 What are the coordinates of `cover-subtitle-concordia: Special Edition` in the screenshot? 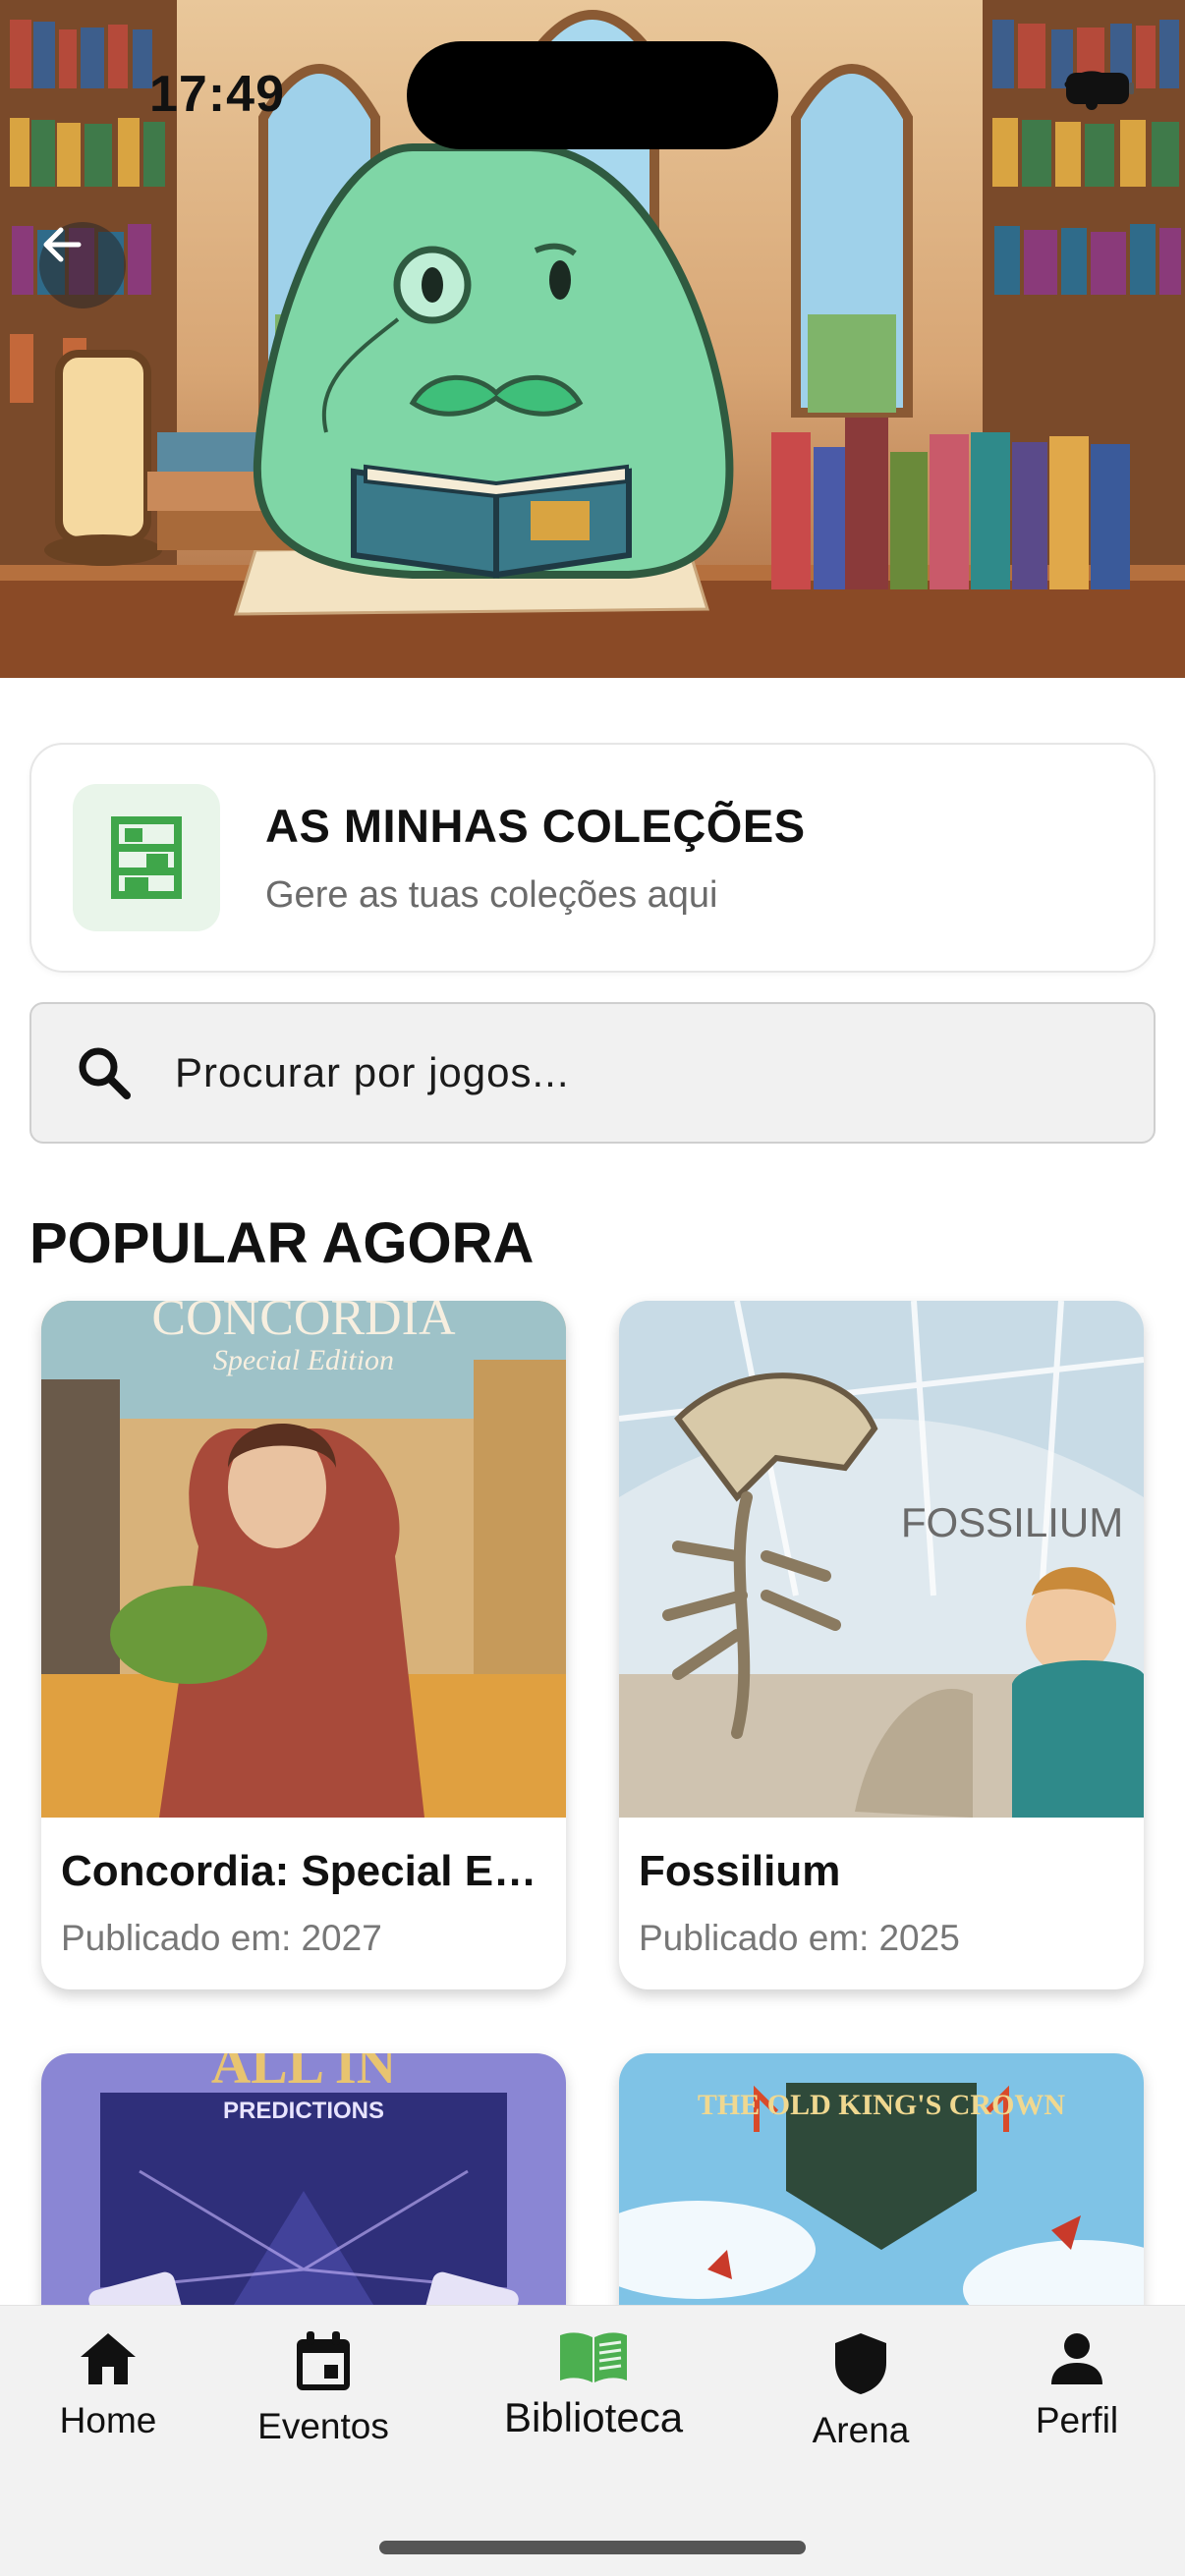 It's located at (304, 1360).